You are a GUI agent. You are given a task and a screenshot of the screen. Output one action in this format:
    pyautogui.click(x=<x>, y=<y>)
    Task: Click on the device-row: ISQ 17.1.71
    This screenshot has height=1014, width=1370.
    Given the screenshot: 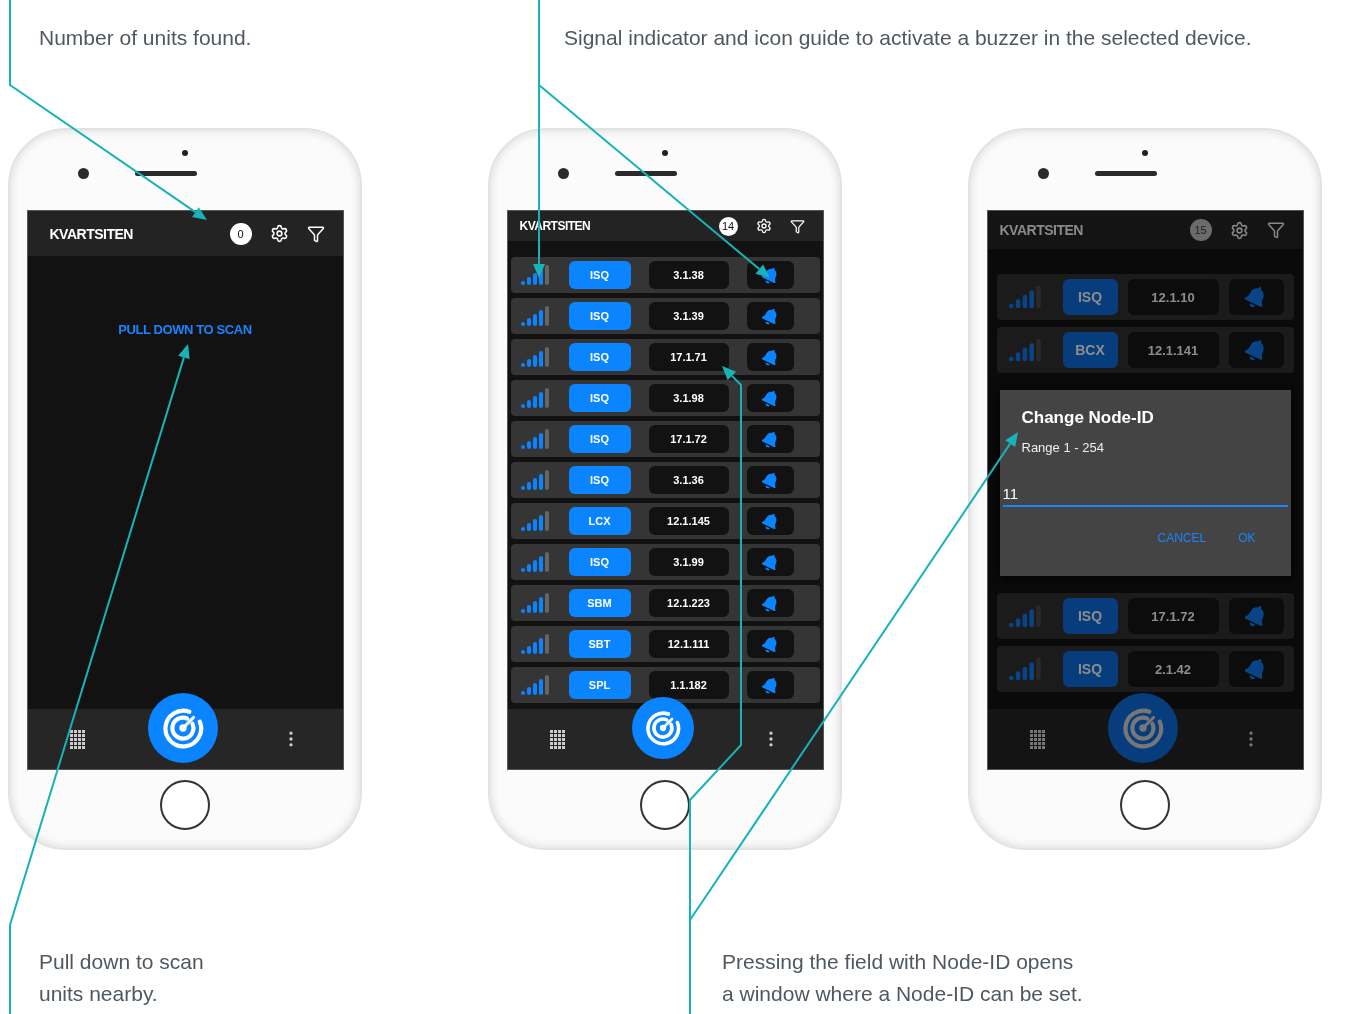 What is the action you would take?
    pyautogui.click(x=665, y=357)
    